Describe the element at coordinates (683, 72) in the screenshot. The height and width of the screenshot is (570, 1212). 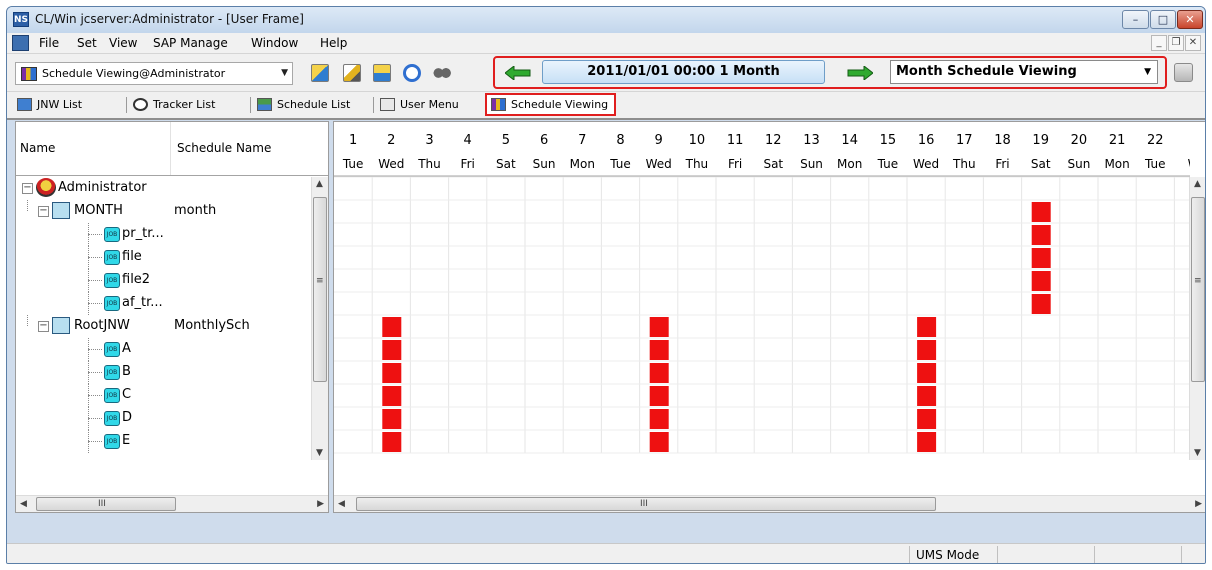
I see `period-display: 2011/01/01 00:00 1 Month` at that location.